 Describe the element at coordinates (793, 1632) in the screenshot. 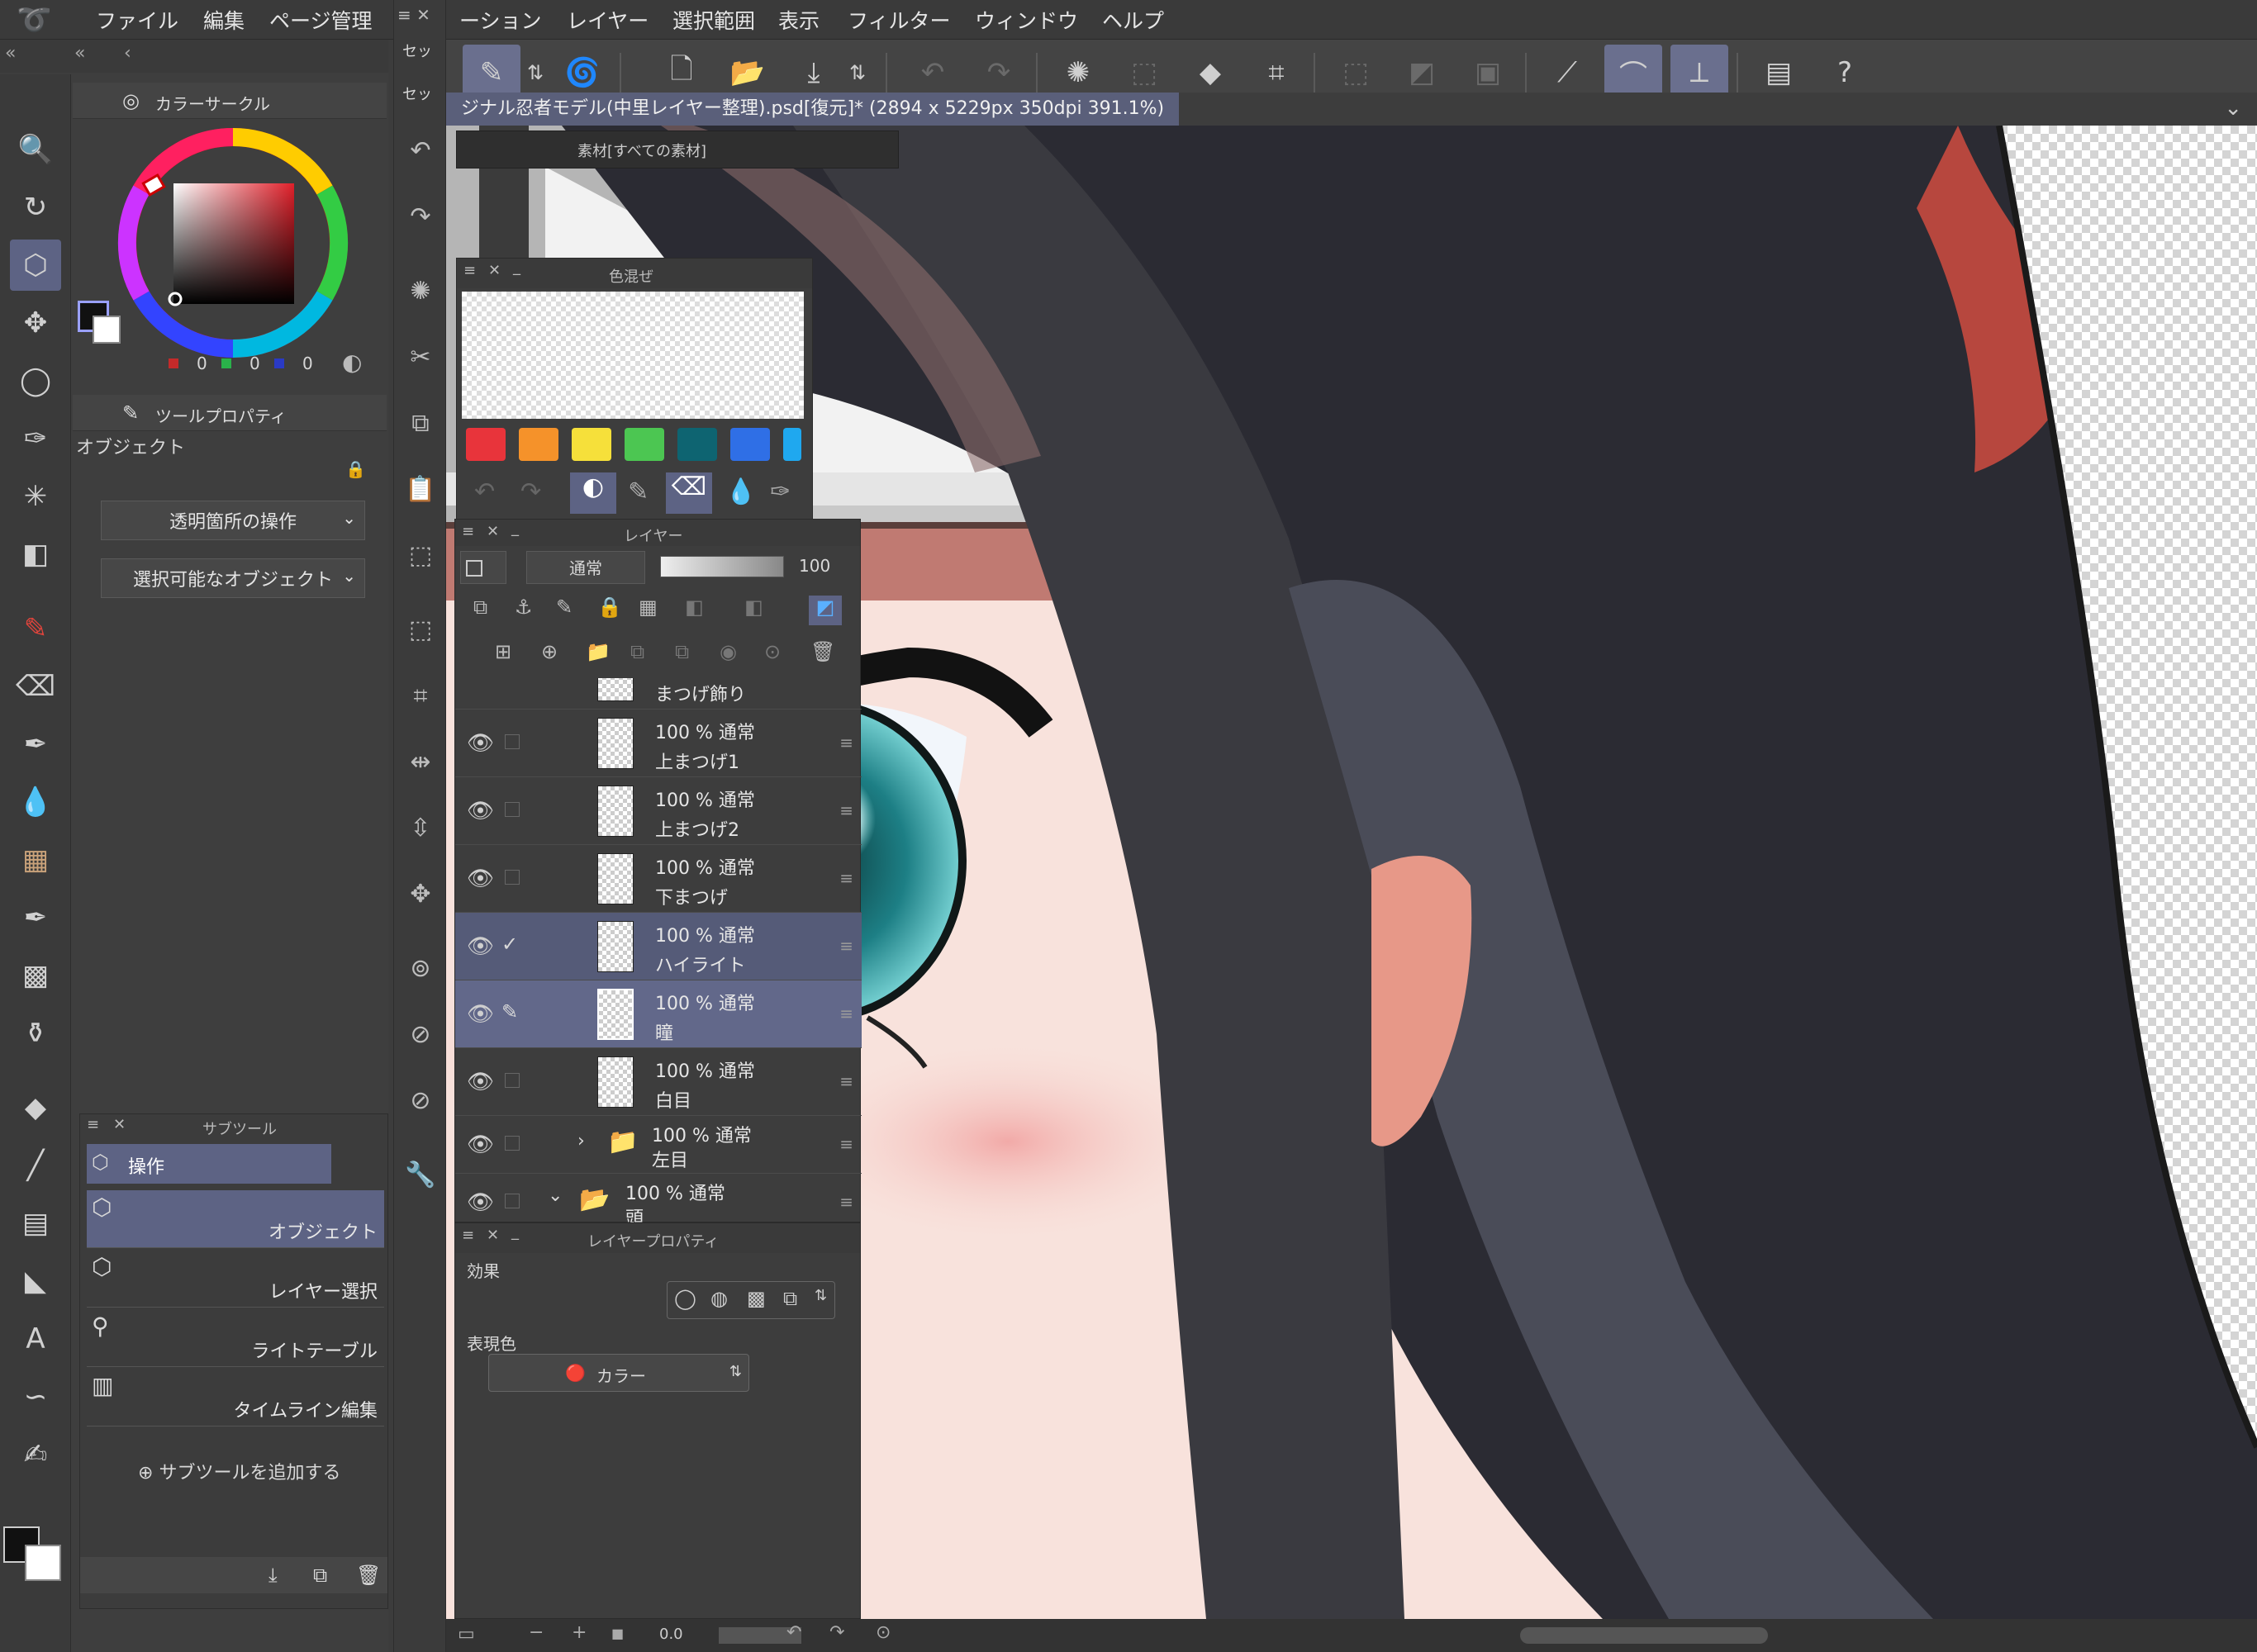

I see `rotate-left-icon: ↶` at that location.